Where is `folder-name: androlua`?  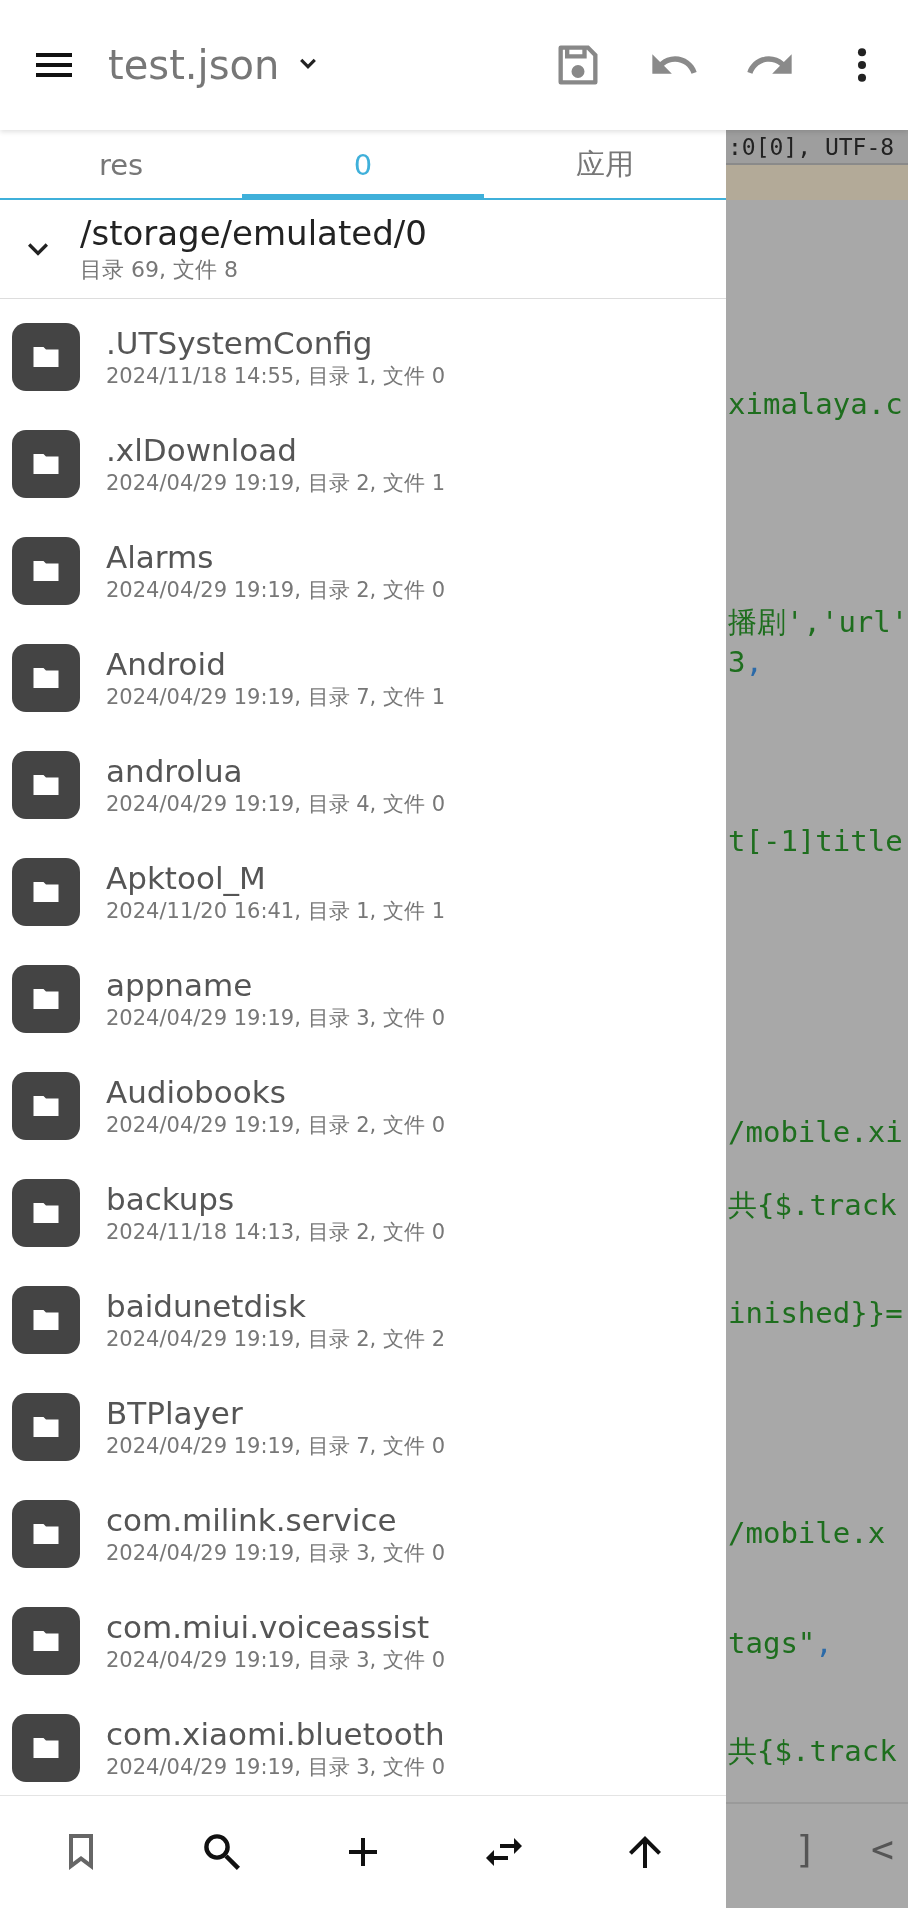
folder-name: androlua is located at coordinates (275, 770).